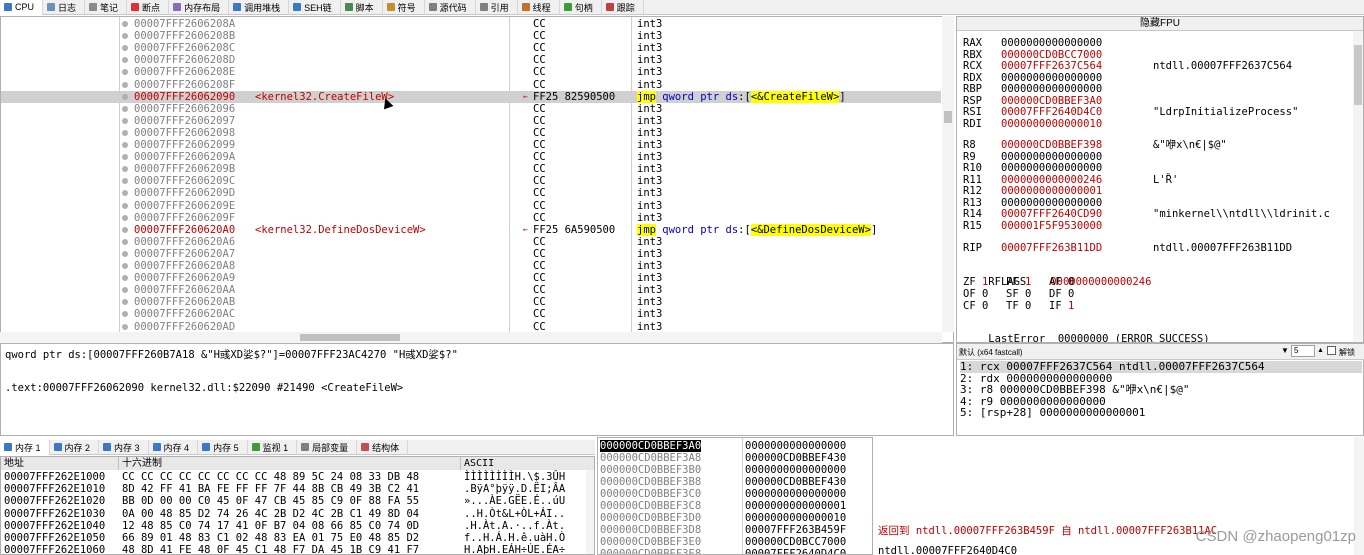 This screenshot has width=1364, height=555. What do you see at coordinates (25, 447) in the screenshot?
I see `dump-tab-0: 内存 1` at bounding box center [25, 447].